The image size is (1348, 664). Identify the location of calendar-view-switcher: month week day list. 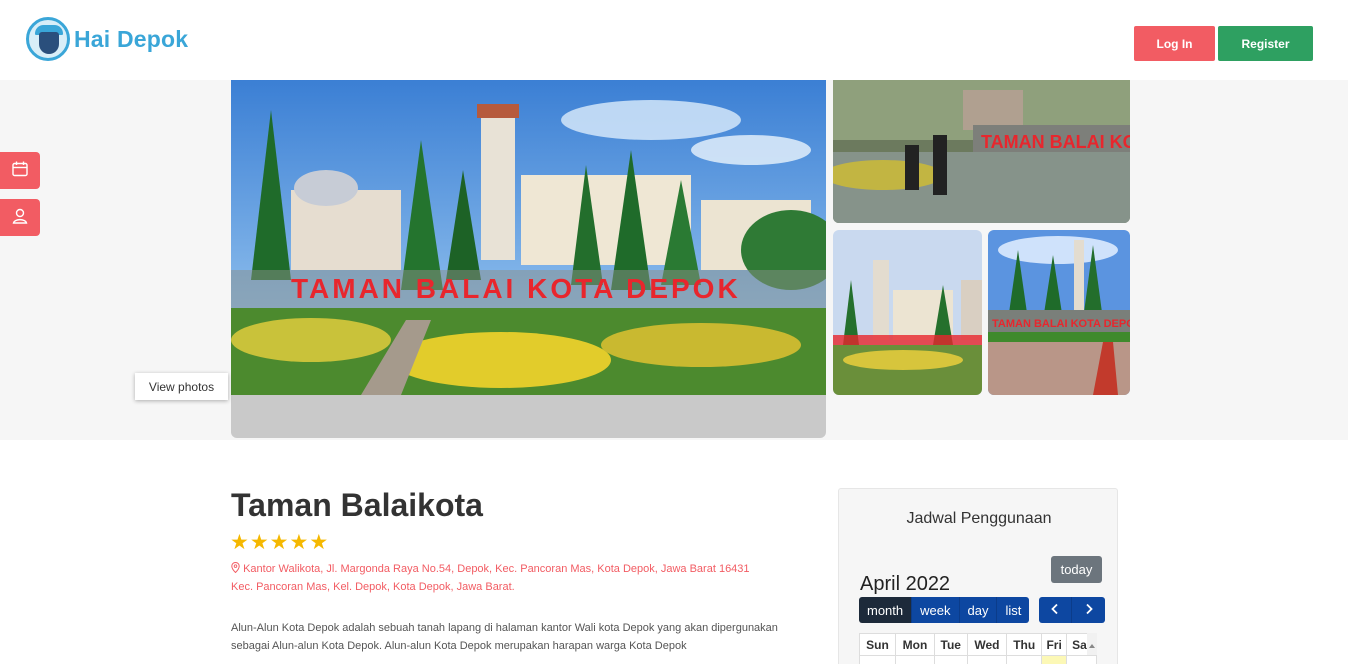
(944, 610).